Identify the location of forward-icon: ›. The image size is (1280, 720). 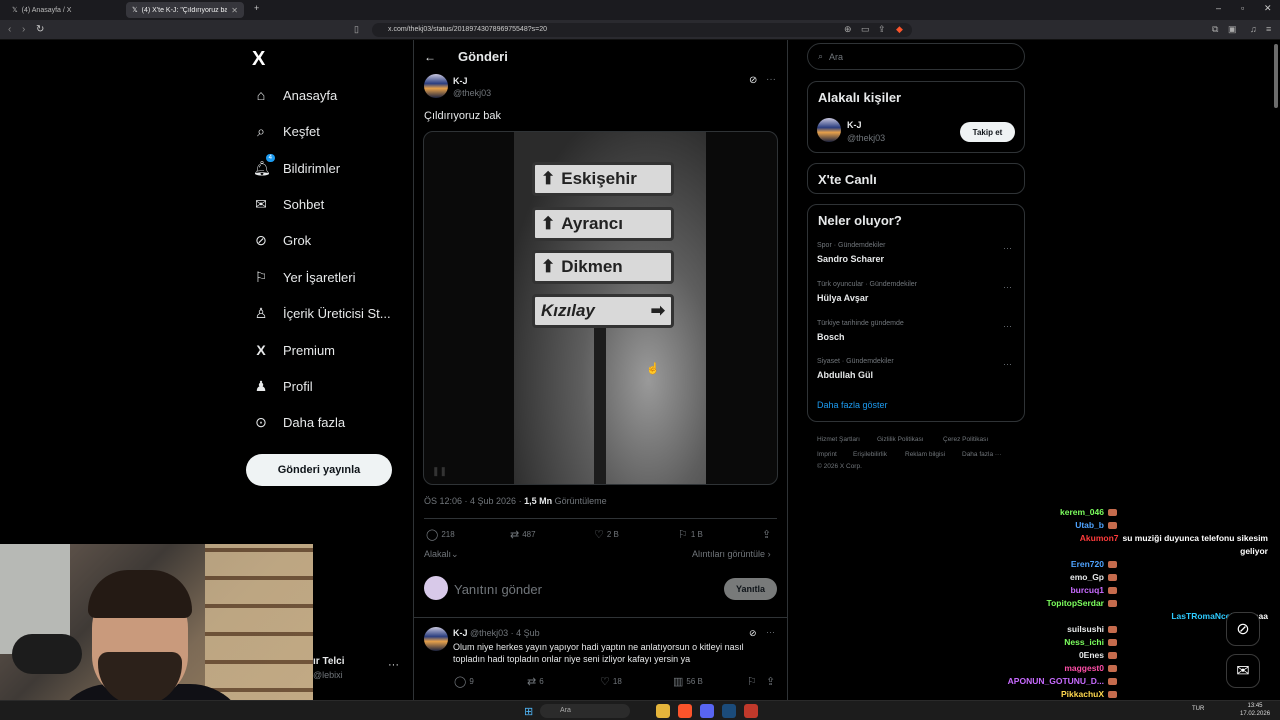
(23, 29).